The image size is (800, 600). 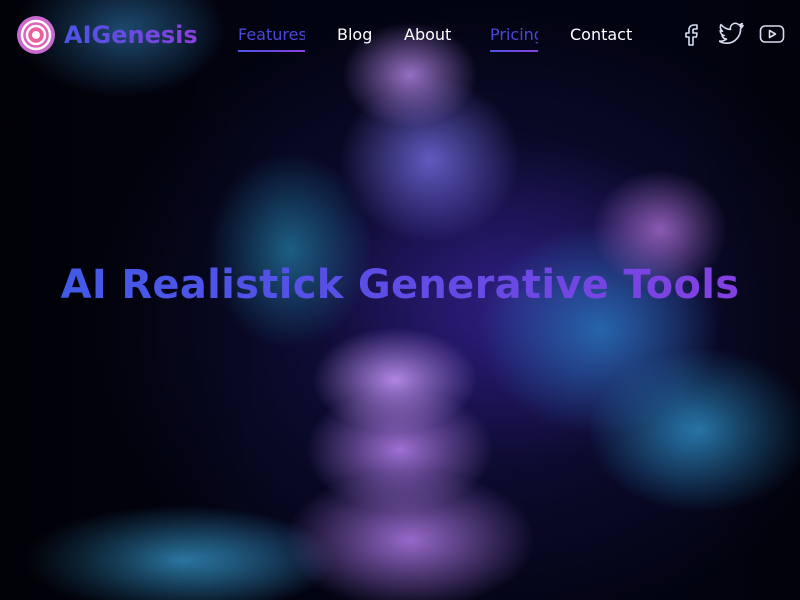 I want to click on facebook-icon, so click(x=692, y=34).